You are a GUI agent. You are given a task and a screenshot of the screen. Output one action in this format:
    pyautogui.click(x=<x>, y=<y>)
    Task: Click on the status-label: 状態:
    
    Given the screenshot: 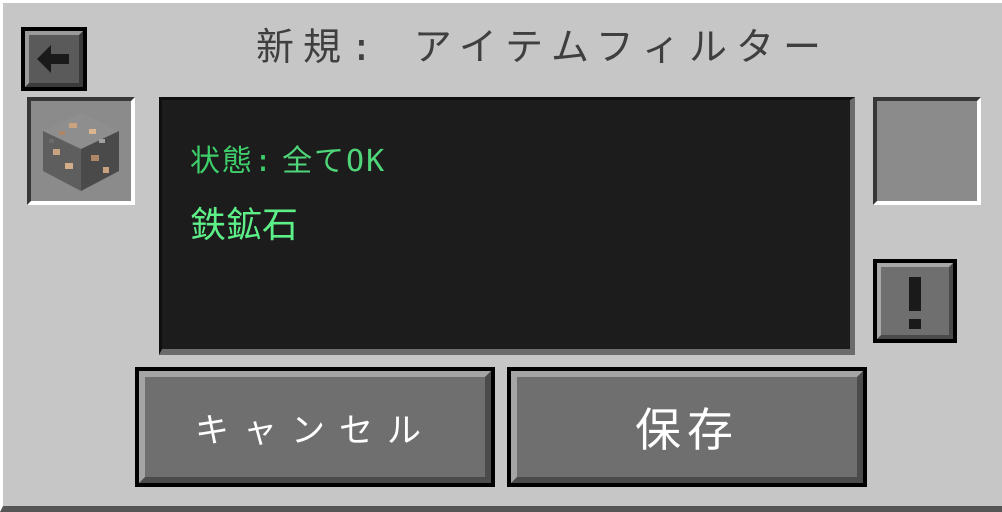 What is the action you would take?
    pyautogui.click(x=232, y=161)
    